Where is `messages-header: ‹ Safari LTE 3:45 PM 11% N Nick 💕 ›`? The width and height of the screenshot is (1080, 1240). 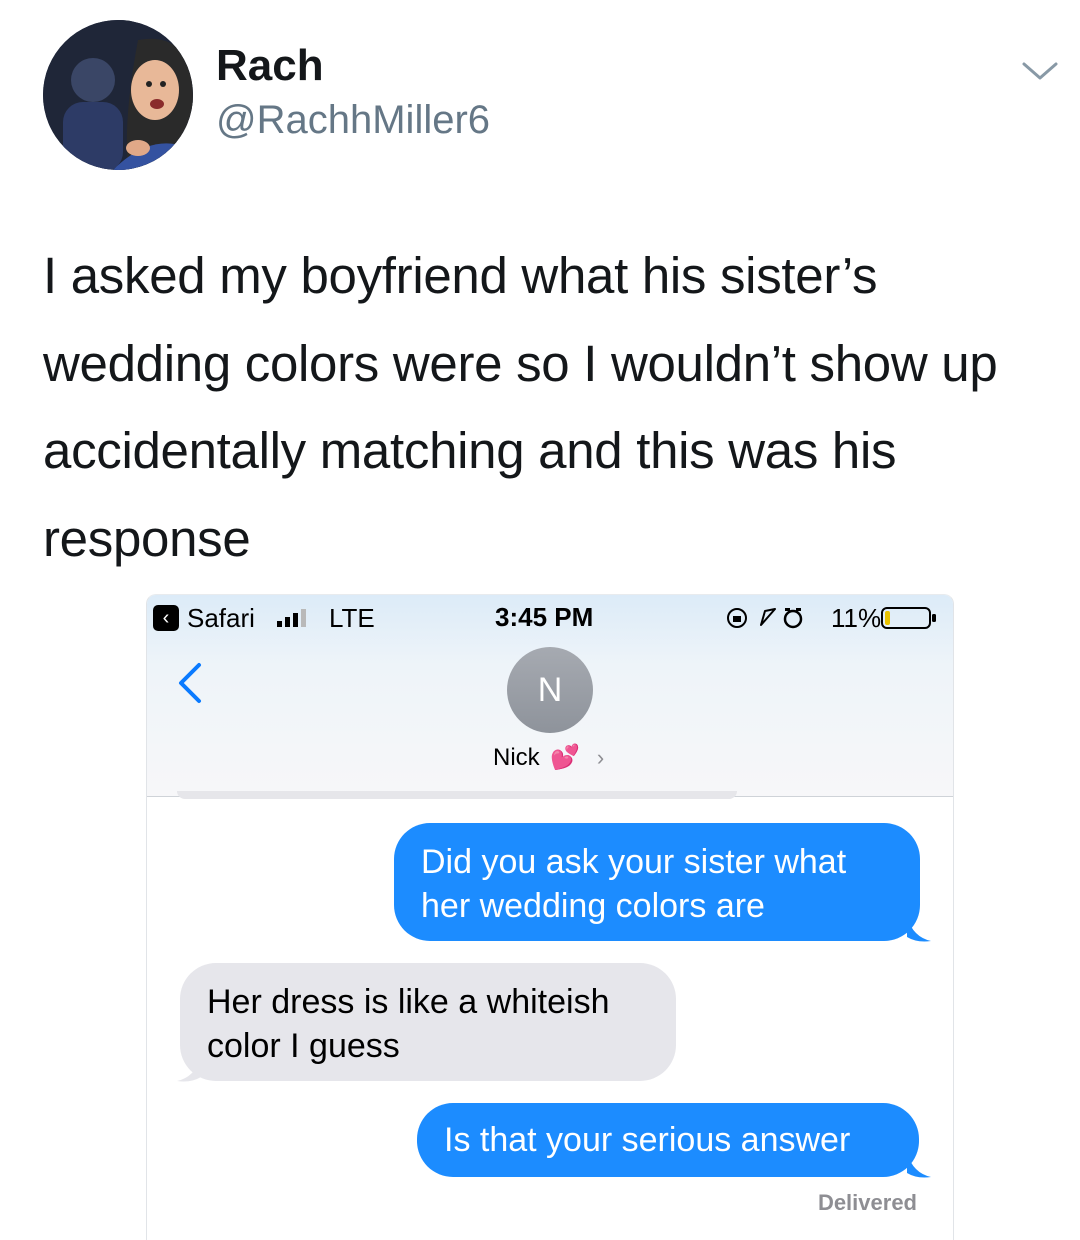 messages-header: ‹ Safari LTE 3:45 PM 11% N Nick 💕 › is located at coordinates (550, 696).